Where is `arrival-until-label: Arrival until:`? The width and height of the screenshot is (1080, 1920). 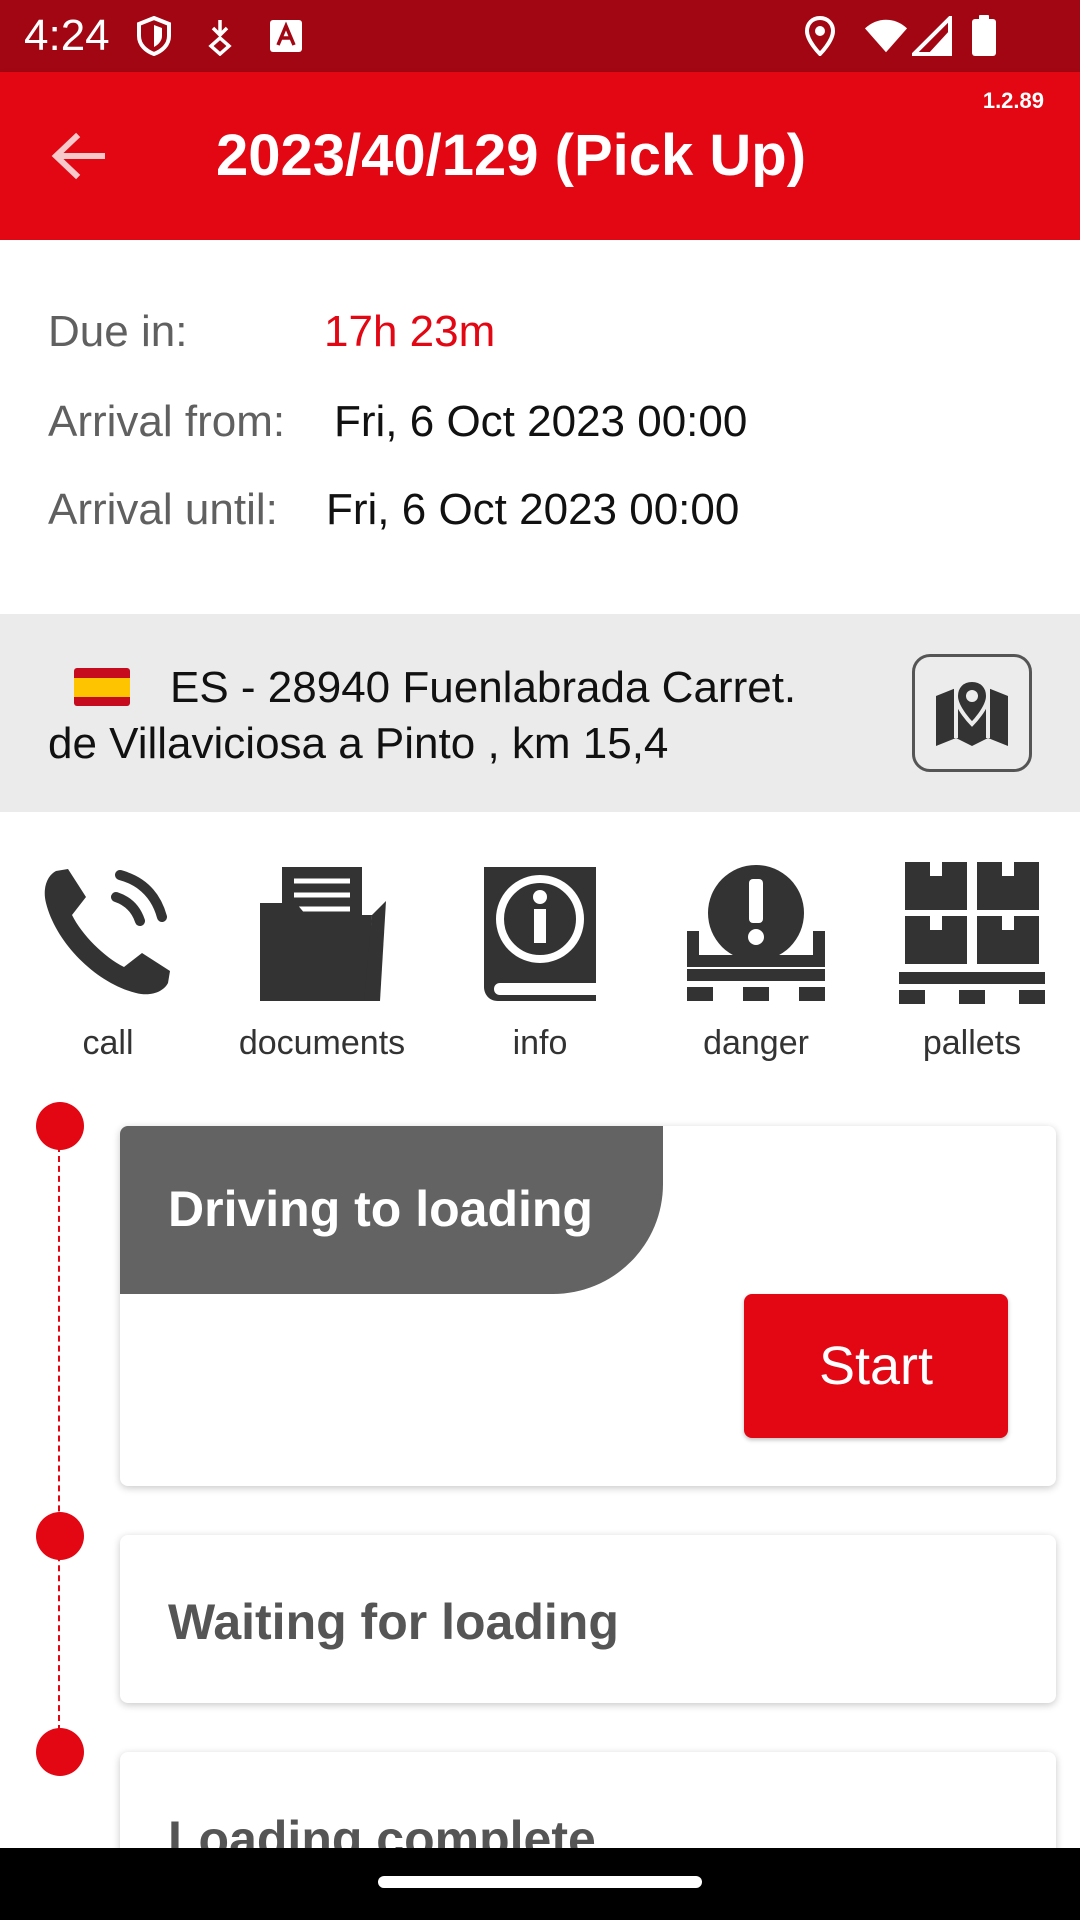 arrival-until-label: Arrival until: is located at coordinates (163, 509).